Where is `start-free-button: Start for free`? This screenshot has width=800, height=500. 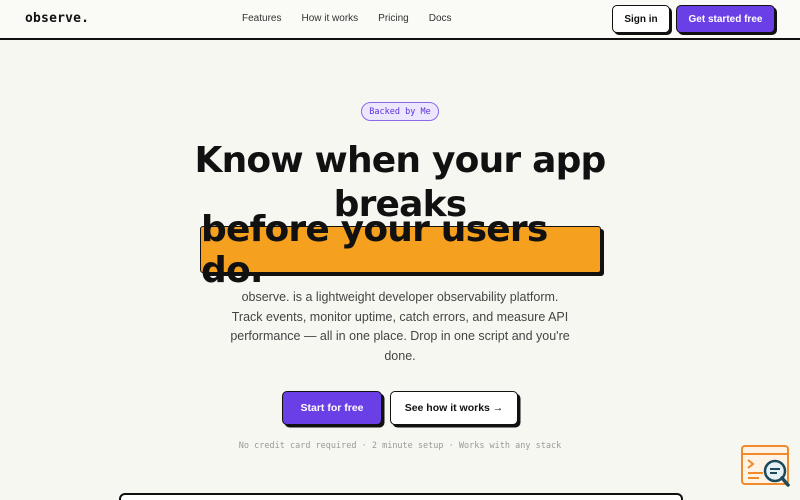 start-free-button: Start for free is located at coordinates (332, 408).